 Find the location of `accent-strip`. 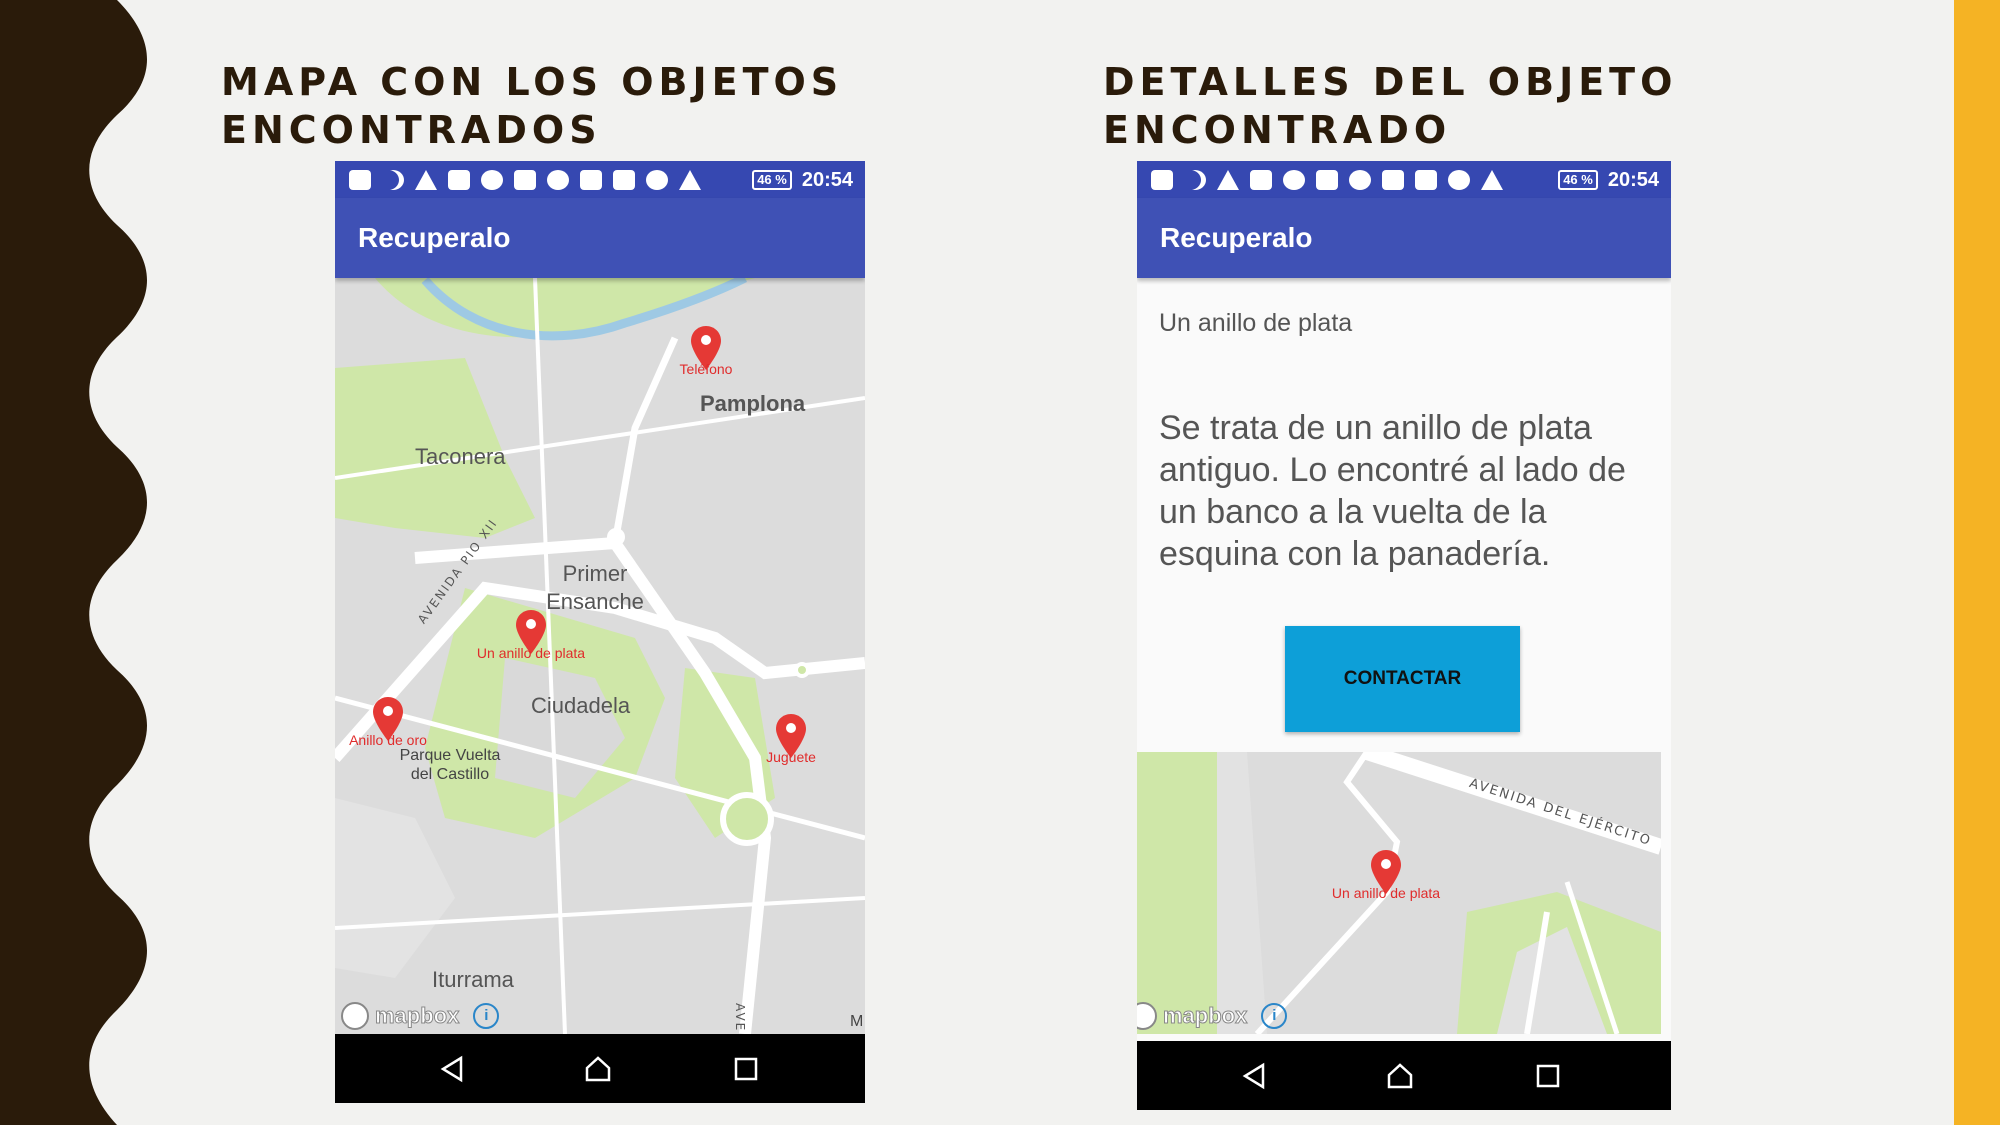

accent-strip is located at coordinates (1977, 562).